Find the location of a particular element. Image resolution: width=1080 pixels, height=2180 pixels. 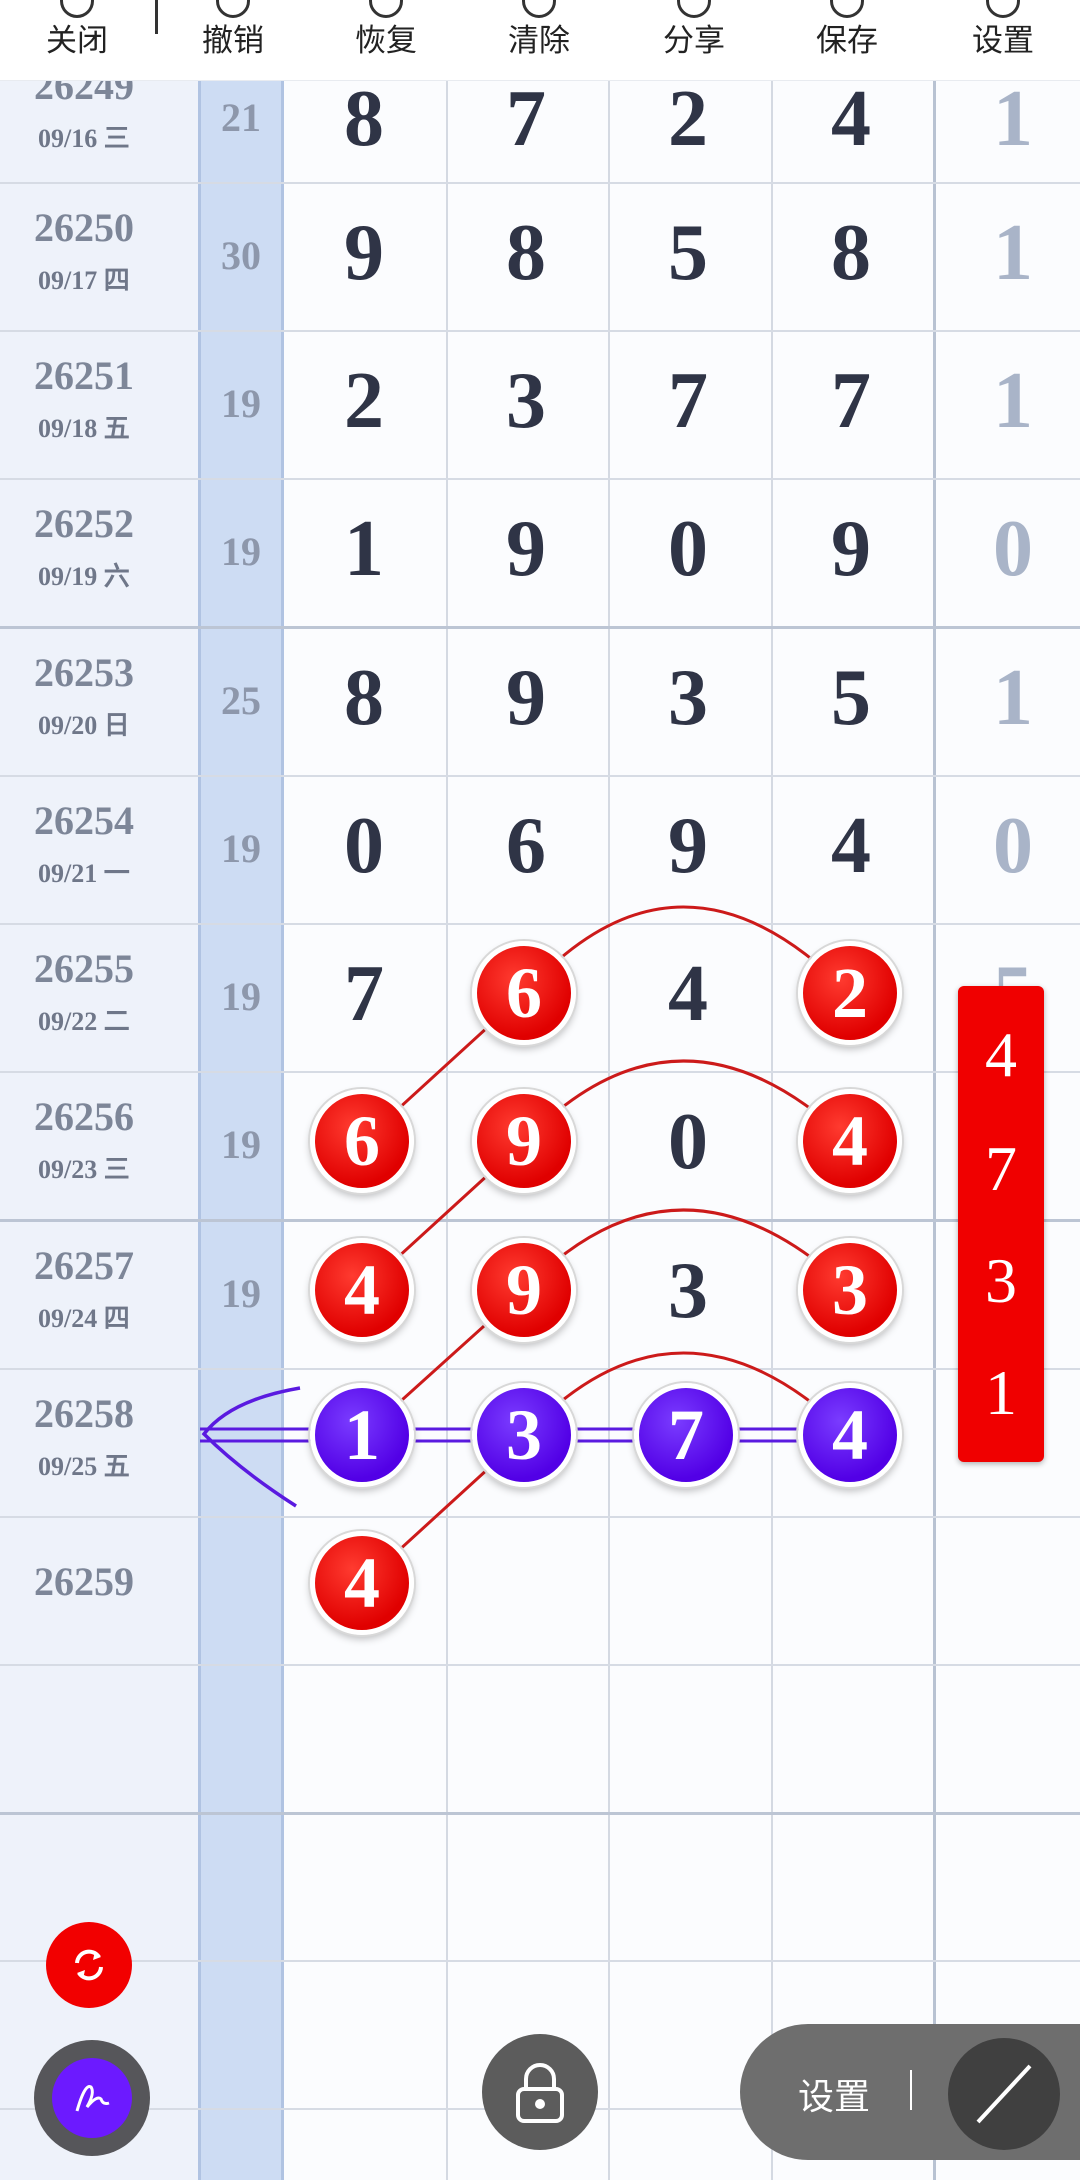

top-toolbar: 关闭 撤销 恢复 清除 分享 保存 设置 is located at coordinates (540, 40).